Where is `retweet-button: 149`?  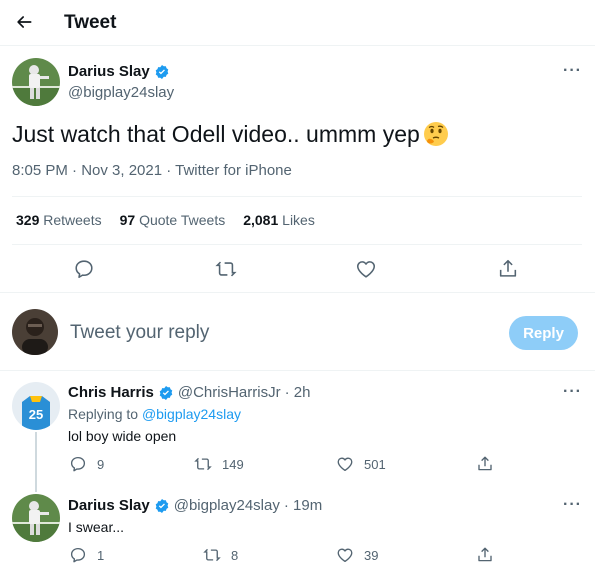
retweet-button: 149 is located at coordinates (219, 464).